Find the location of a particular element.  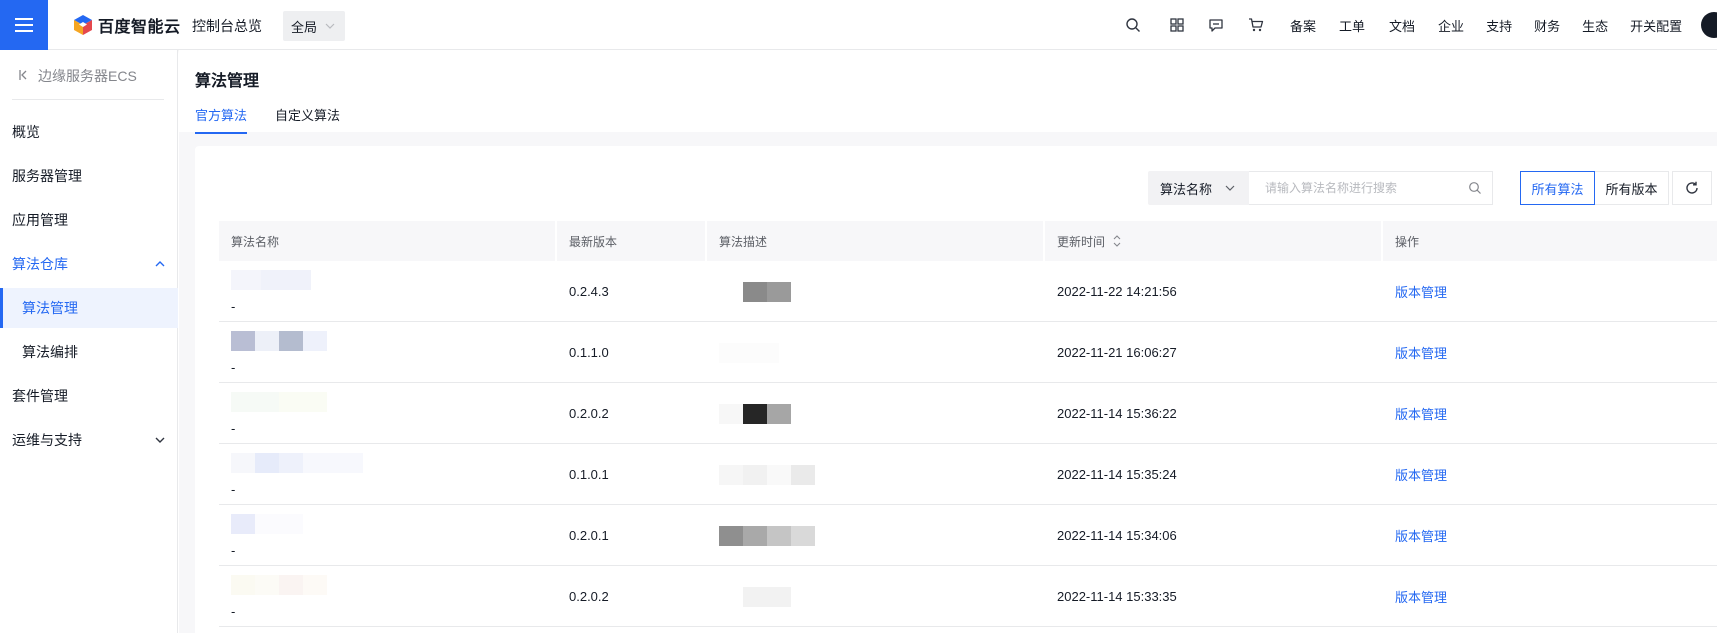

tab-custom-algorithms: 自定义算法 is located at coordinates (307, 118).